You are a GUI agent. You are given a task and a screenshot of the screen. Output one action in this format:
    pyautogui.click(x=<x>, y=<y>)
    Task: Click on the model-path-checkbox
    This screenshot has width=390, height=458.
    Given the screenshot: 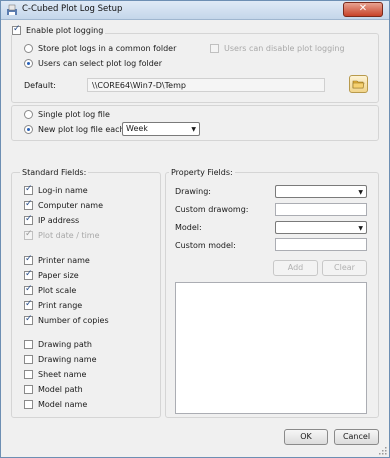 What is the action you would take?
    pyautogui.click(x=28, y=389)
    